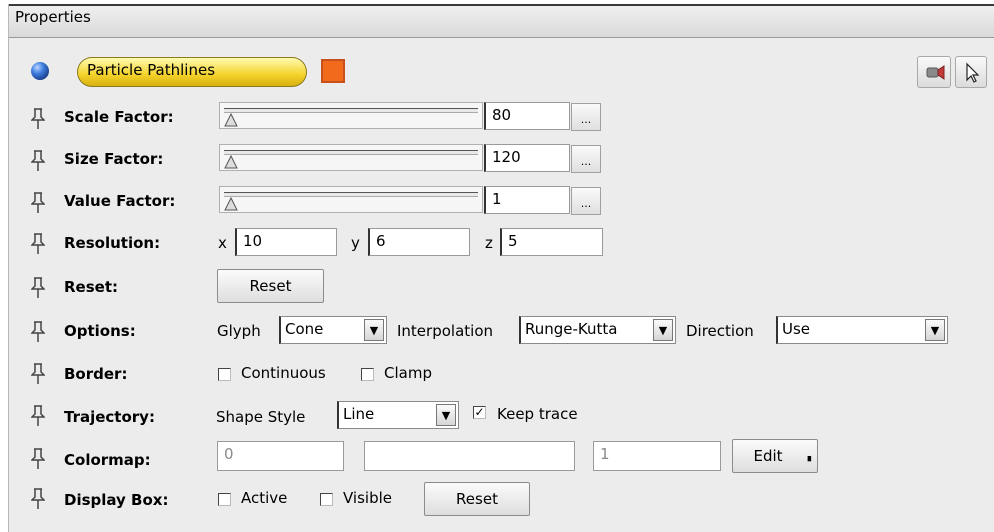  Describe the element at coordinates (222, 243) in the screenshot. I see `resolution-x-label: x` at that location.